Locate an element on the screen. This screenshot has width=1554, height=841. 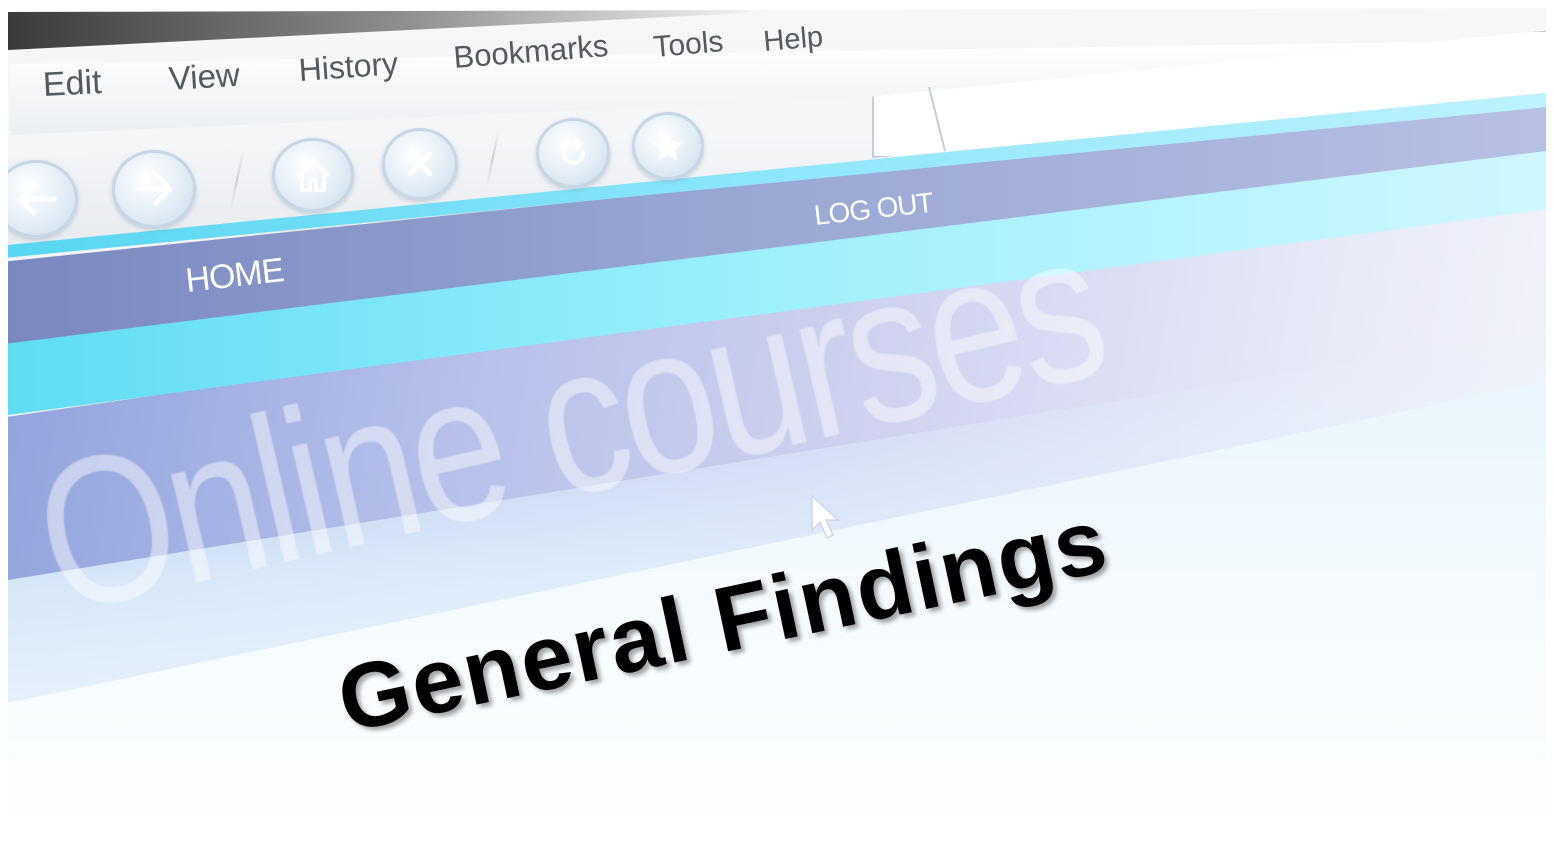
forward-arrow-icon is located at coordinates (153, 189).